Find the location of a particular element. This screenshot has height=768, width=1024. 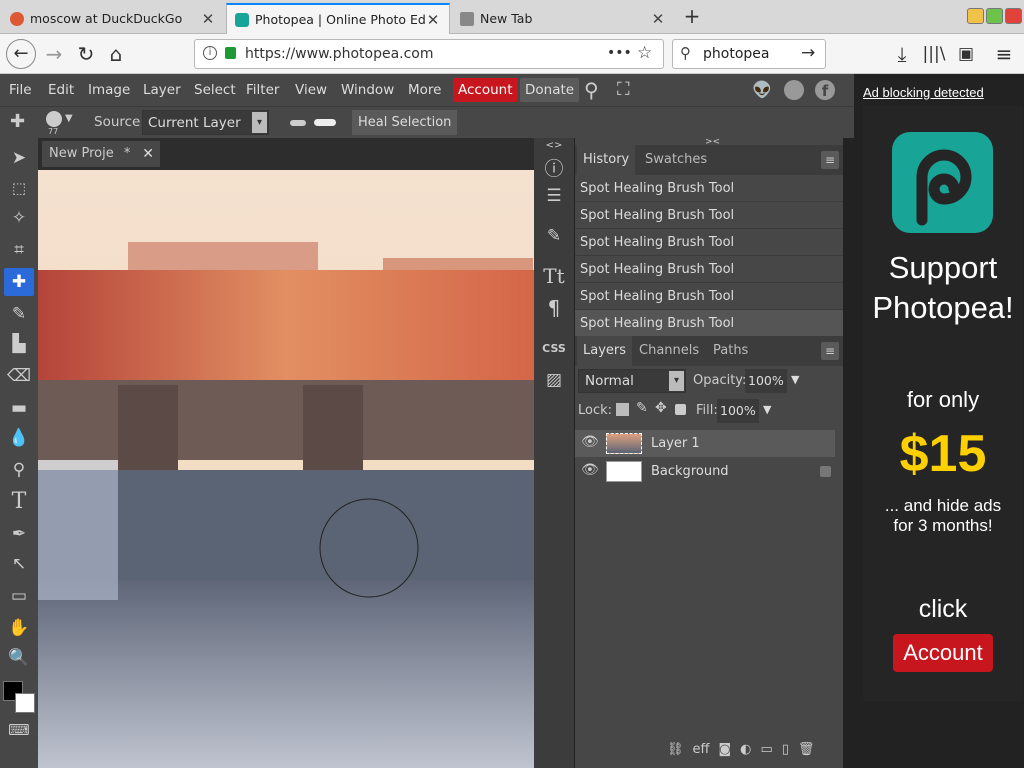

history-item-active: Spot Healing Brush Tool is located at coordinates (709, 323).